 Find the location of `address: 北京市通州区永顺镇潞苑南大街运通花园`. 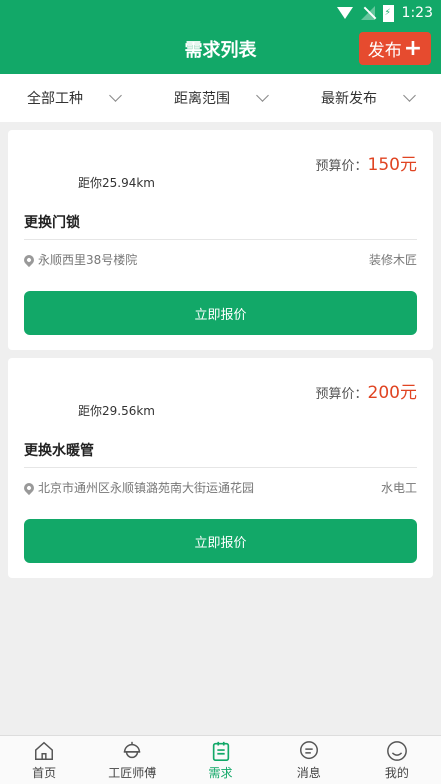

address: 北京市通州区永顺镇潞苑南大街运通花园 is located at coordinates (138, 487).